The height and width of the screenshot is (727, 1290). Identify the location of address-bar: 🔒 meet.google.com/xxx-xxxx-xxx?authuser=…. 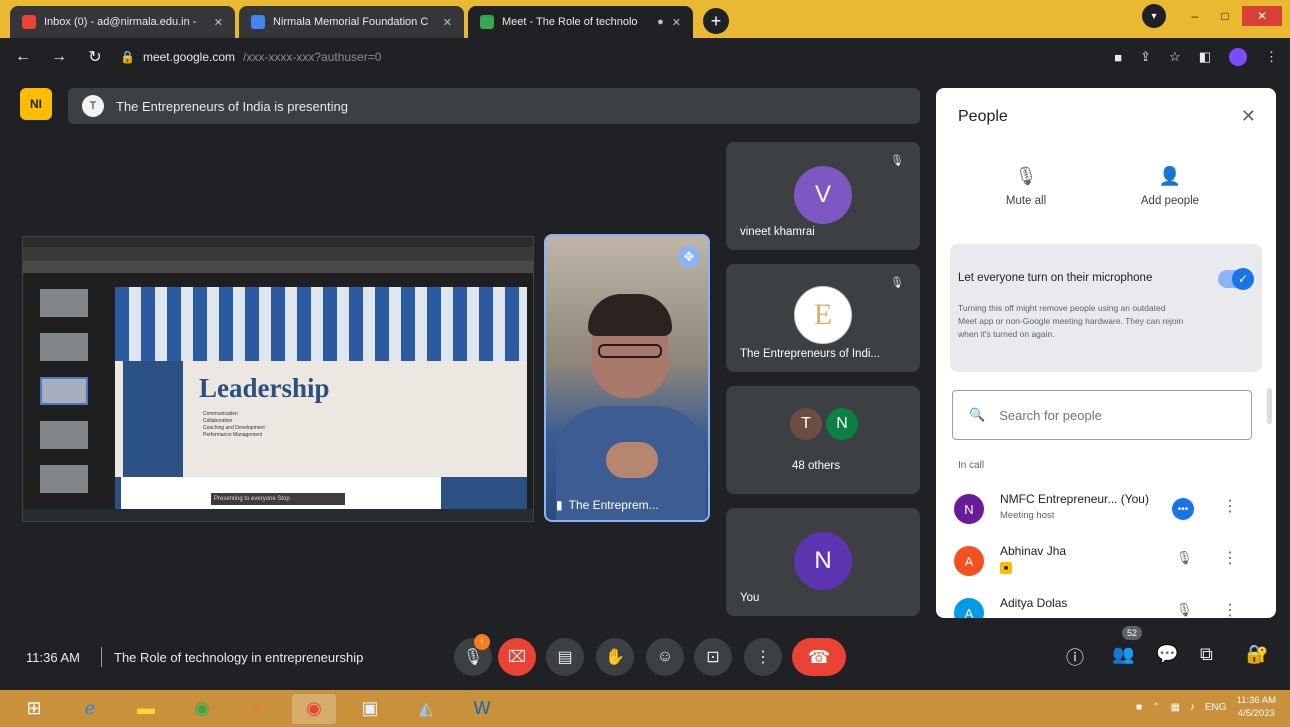
(610, 57).